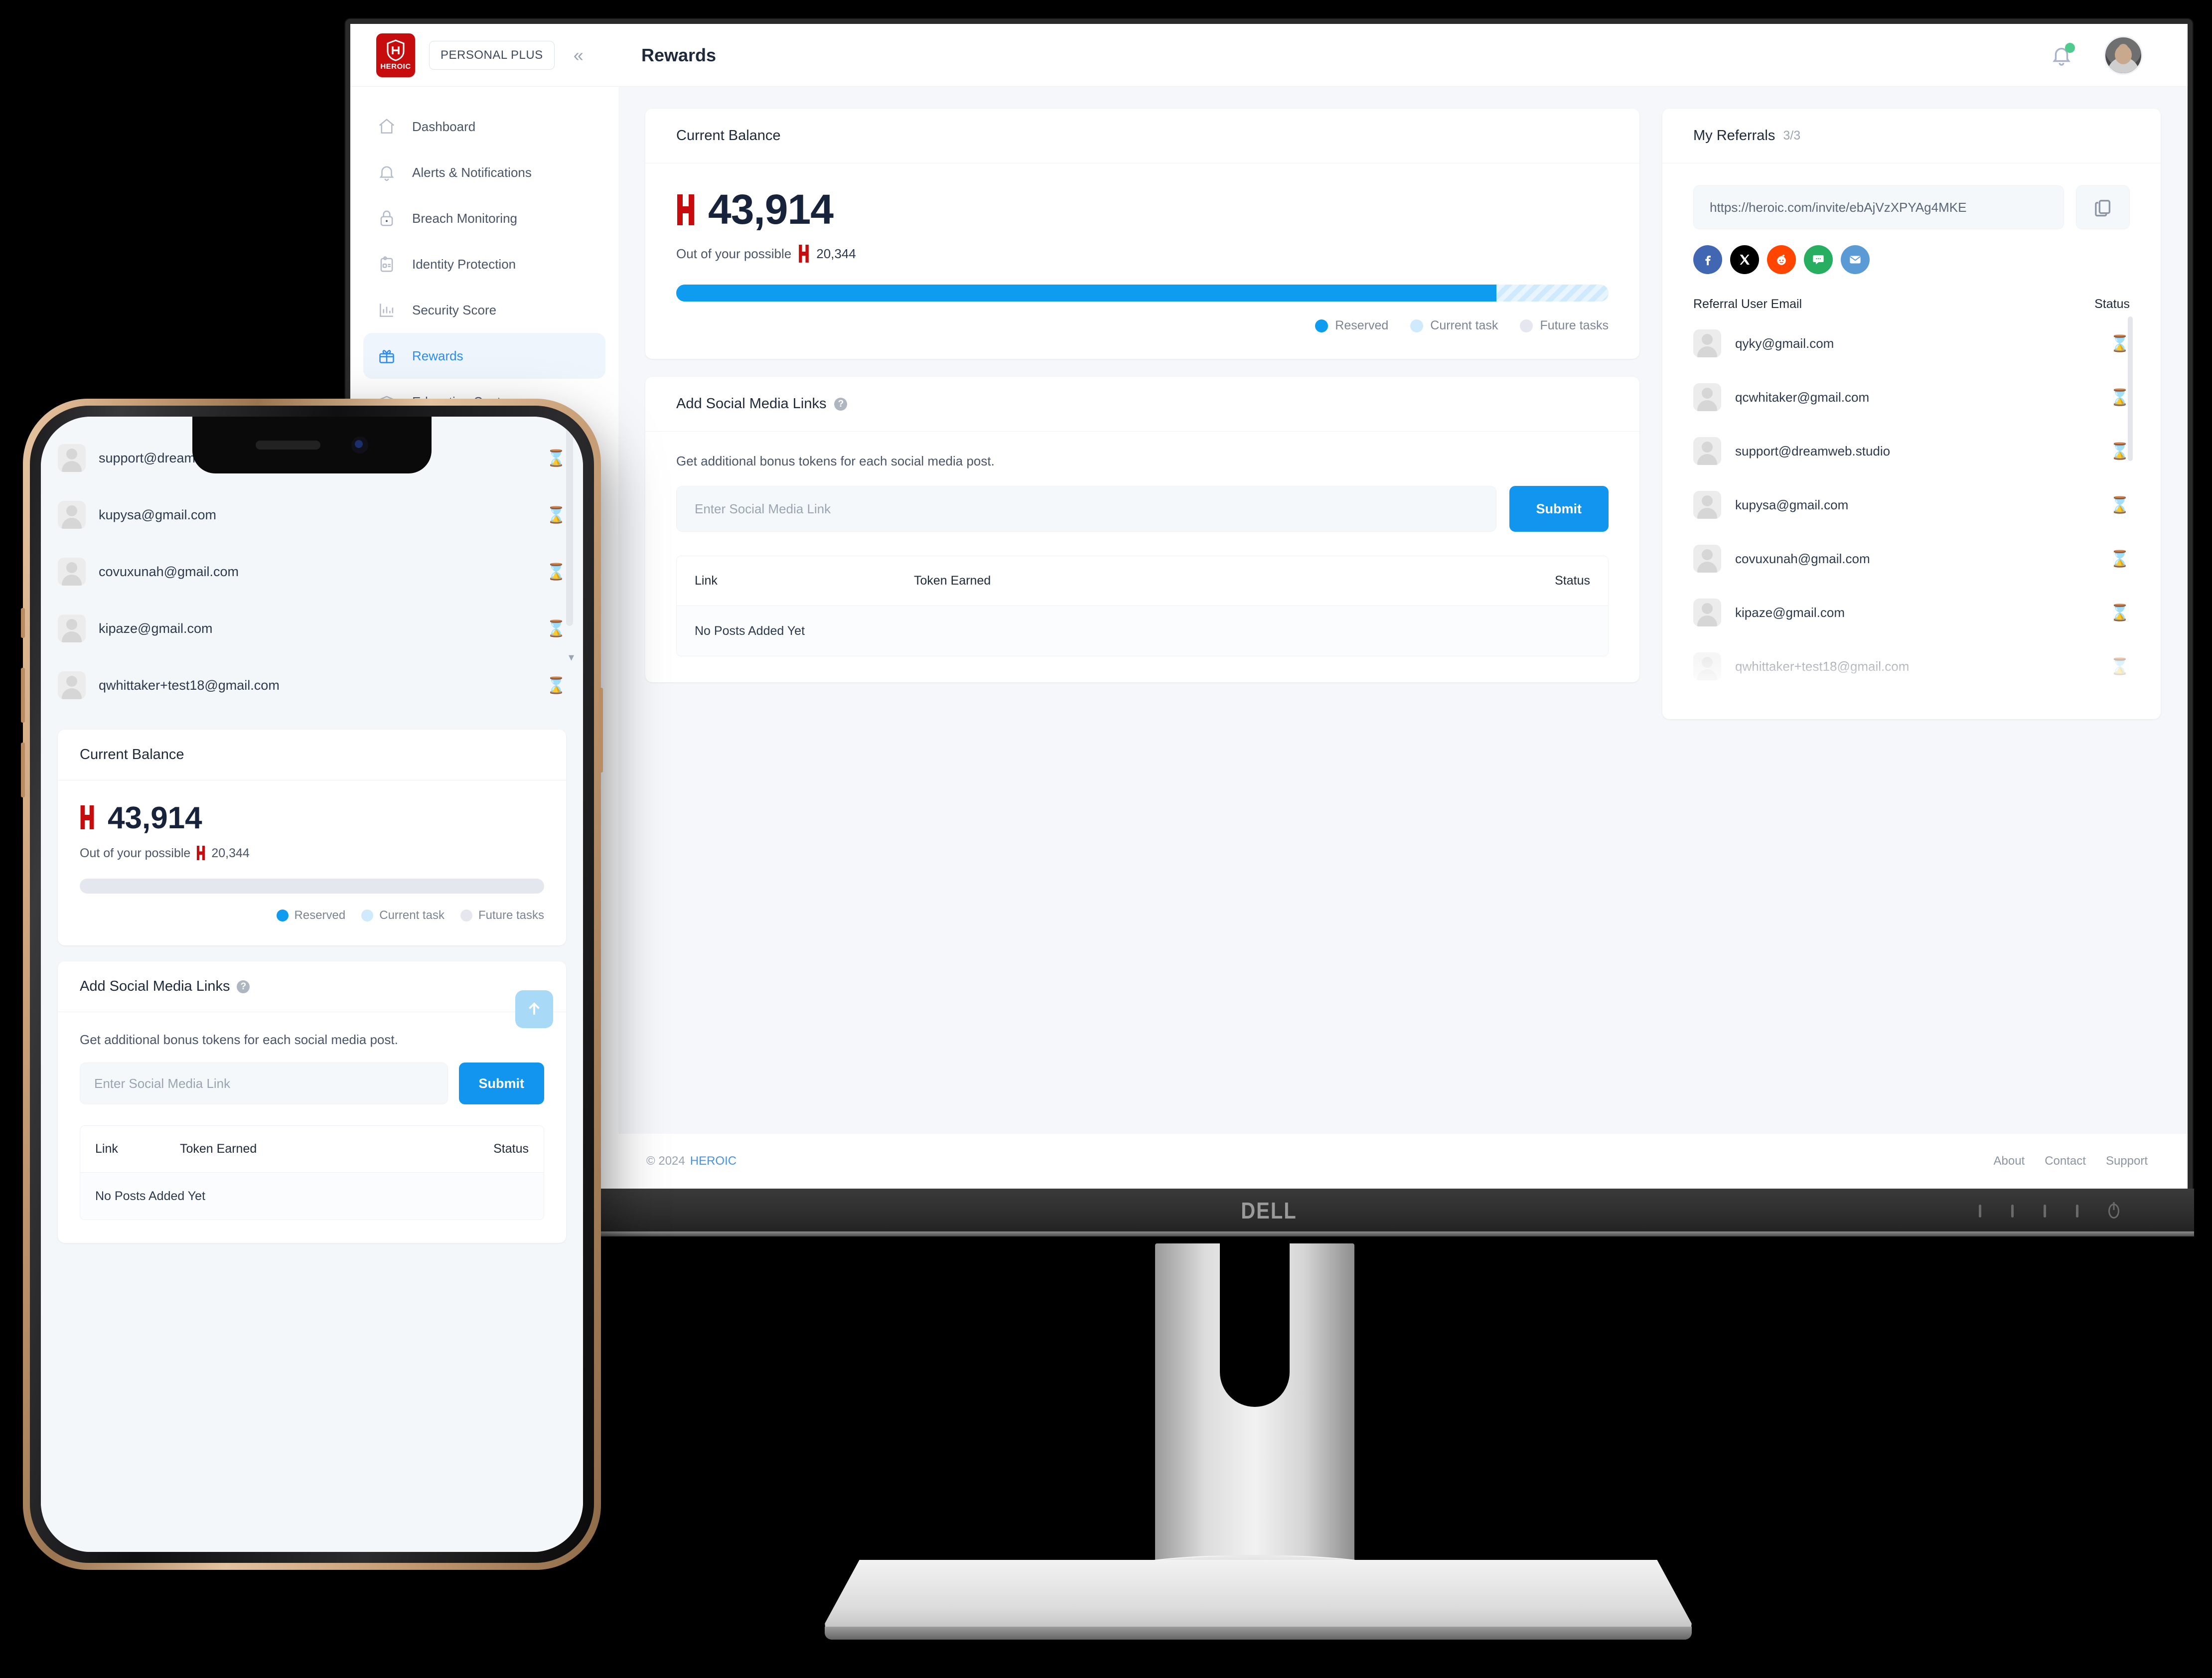 Image resolution: width=2212 pixels, height=1678 pixels. I want to click on sidebar-item-dashboard: Dashboard, so click(484, 127).